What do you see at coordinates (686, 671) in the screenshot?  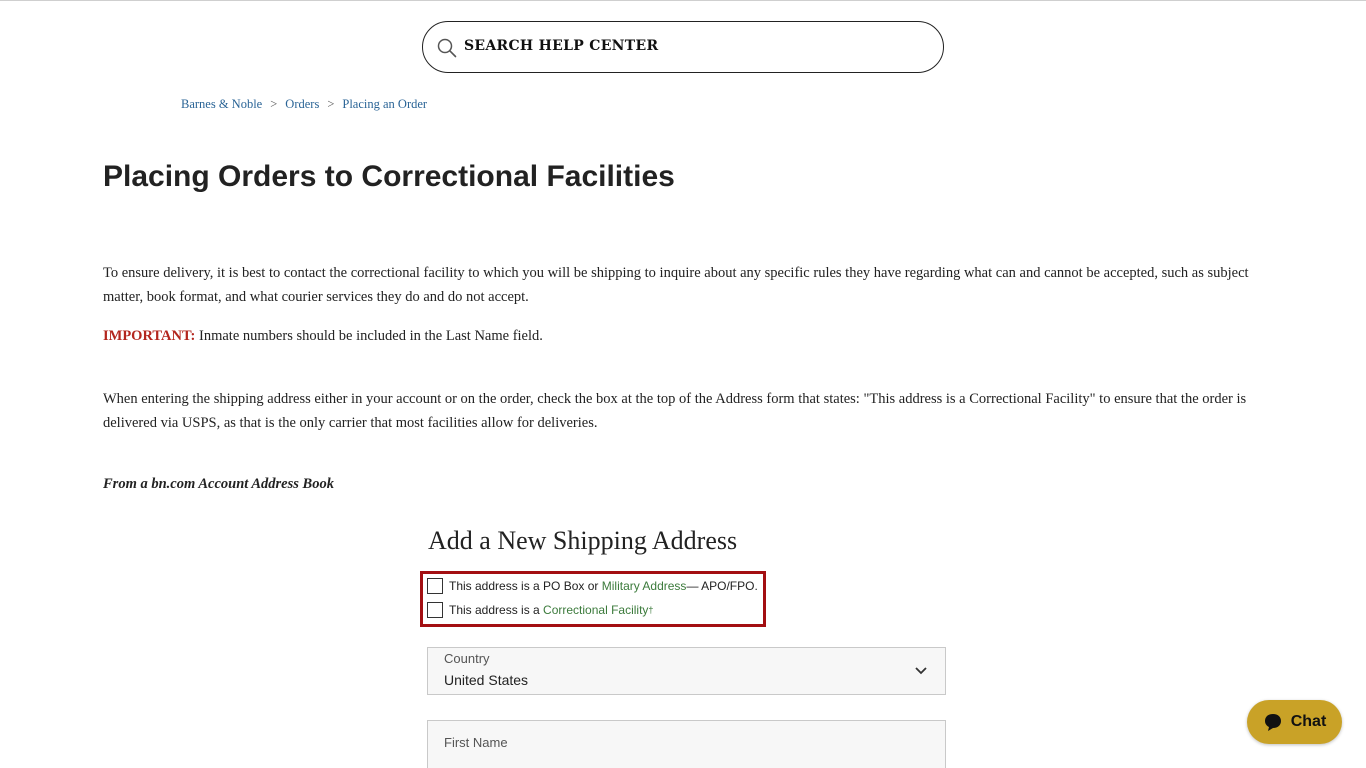 I see `country-select: Country United States` at bounding box center [686, 671].